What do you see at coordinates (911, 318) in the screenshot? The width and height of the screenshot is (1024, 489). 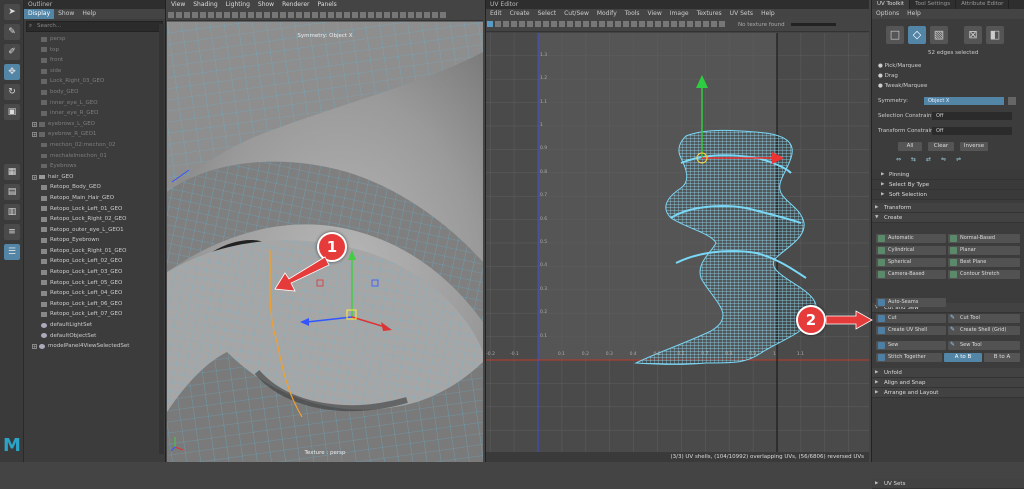 I see `cut-button: Cut` at bounding box center [911, 318].